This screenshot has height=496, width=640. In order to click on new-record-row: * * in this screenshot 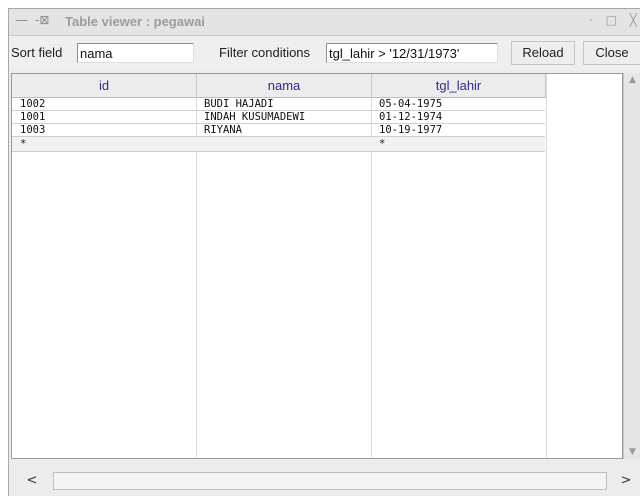, I will do `click(278, 144)`.